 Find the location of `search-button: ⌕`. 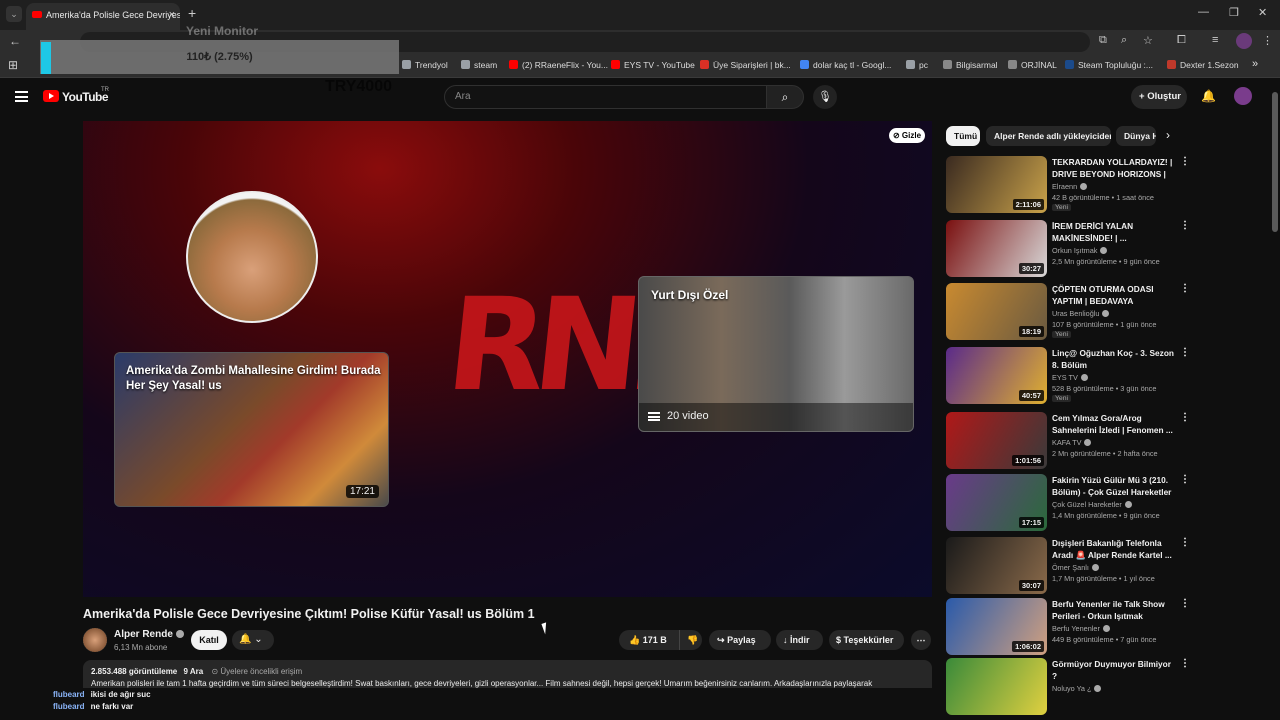

search-button: ⌕ is located at coordinates (785, 97).